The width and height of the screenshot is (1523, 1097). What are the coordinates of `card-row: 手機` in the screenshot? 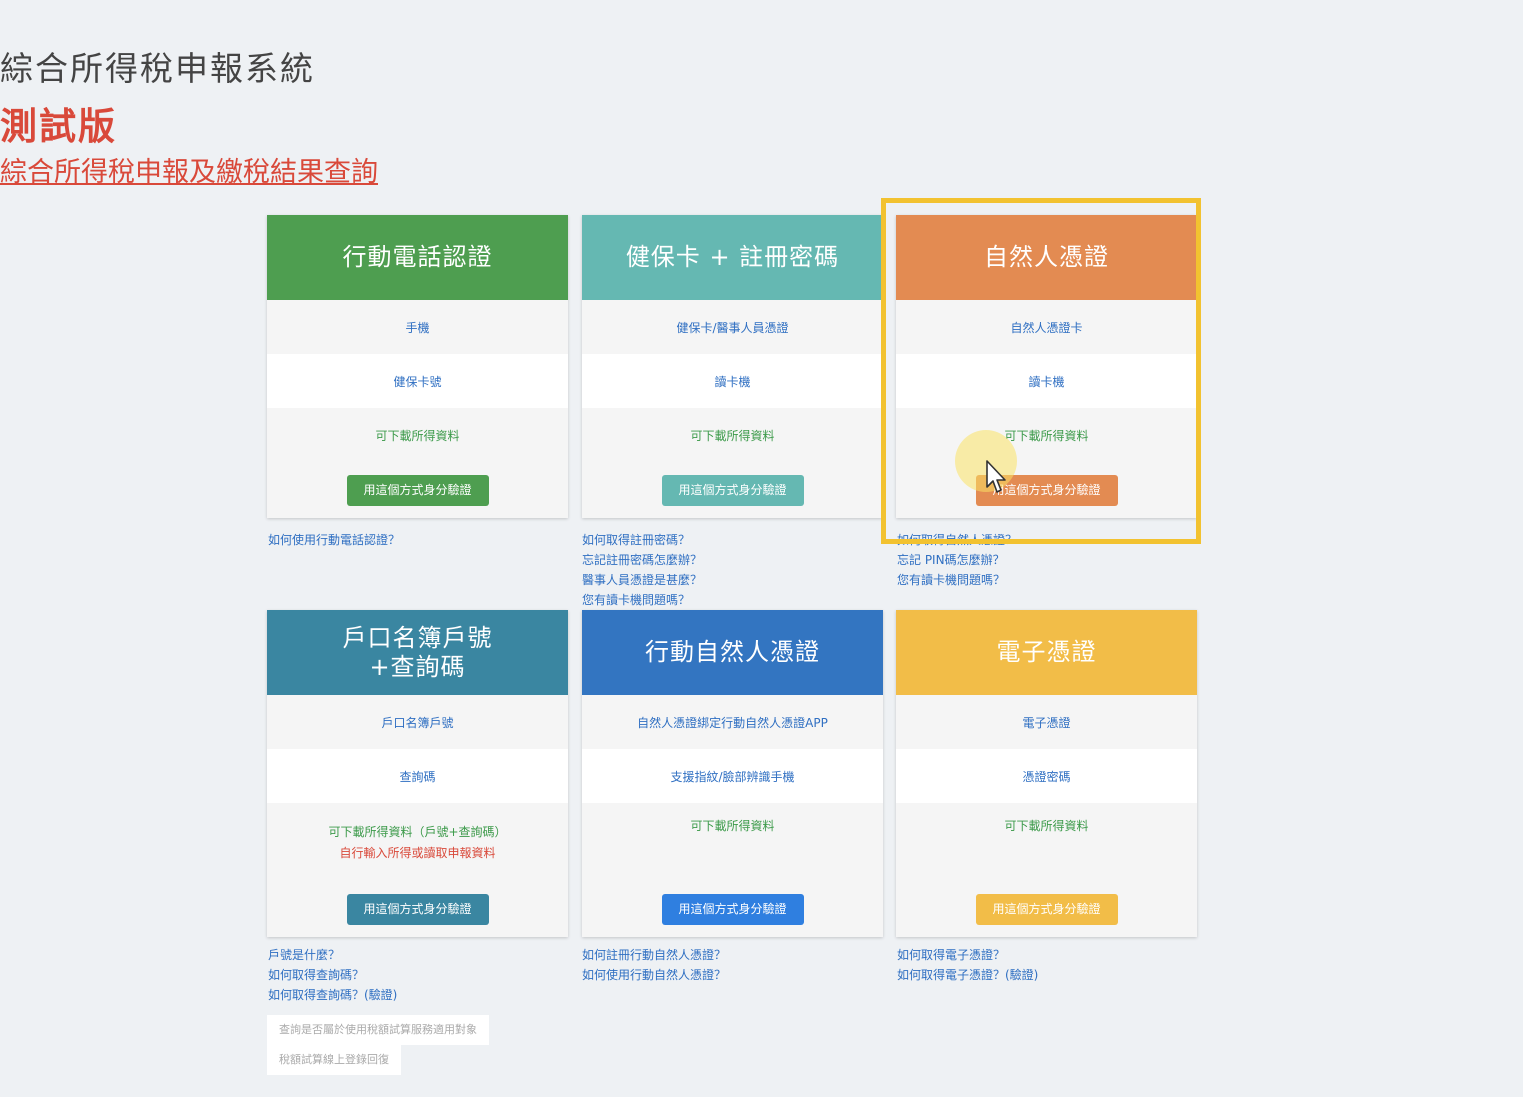 It's located at (417, 327).